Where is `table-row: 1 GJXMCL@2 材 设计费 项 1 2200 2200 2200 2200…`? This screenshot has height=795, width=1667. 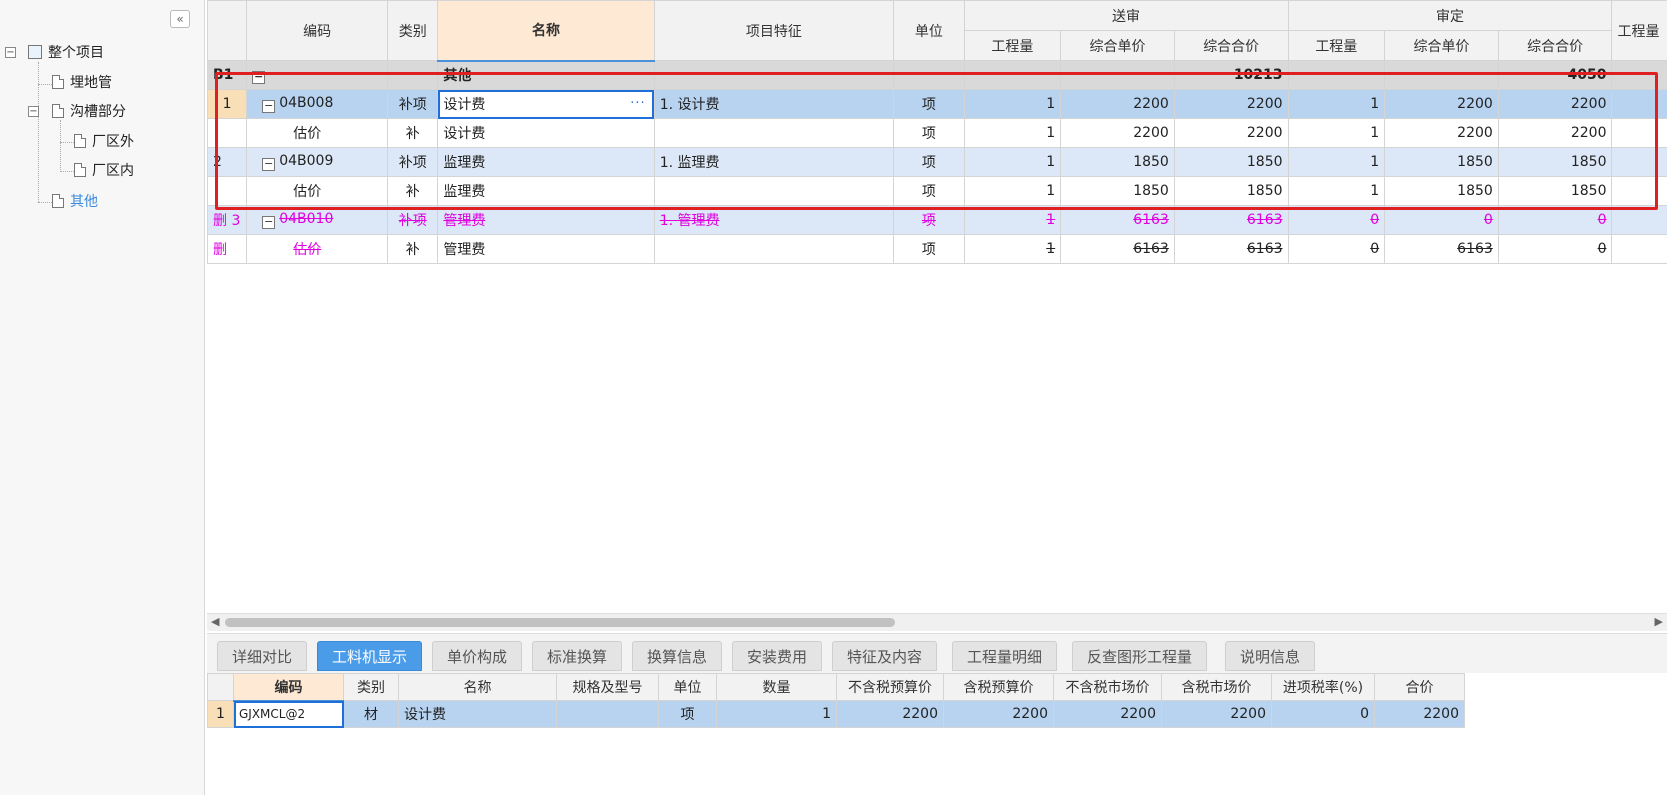
table-row: 1 GJXMCL@2 材 设计费 项 1 2200 2200 2200 2200… is located at coordinates (836, 714).